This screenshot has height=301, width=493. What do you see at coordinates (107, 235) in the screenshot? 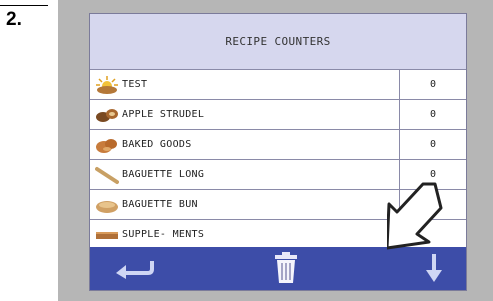
I see `supplements-icon` at bounding box center [107, 235].